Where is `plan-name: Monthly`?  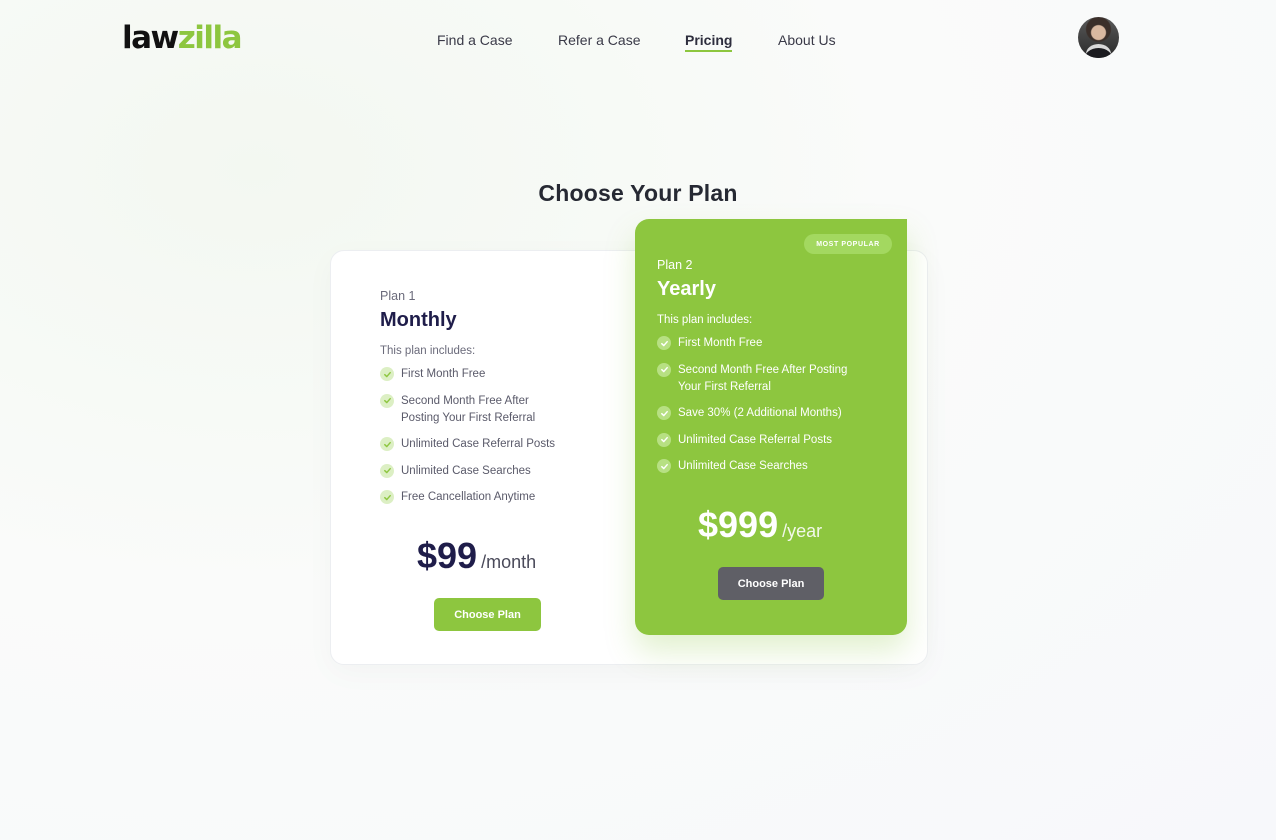
plan-name: Monthly is located at coordinates (418, 320).